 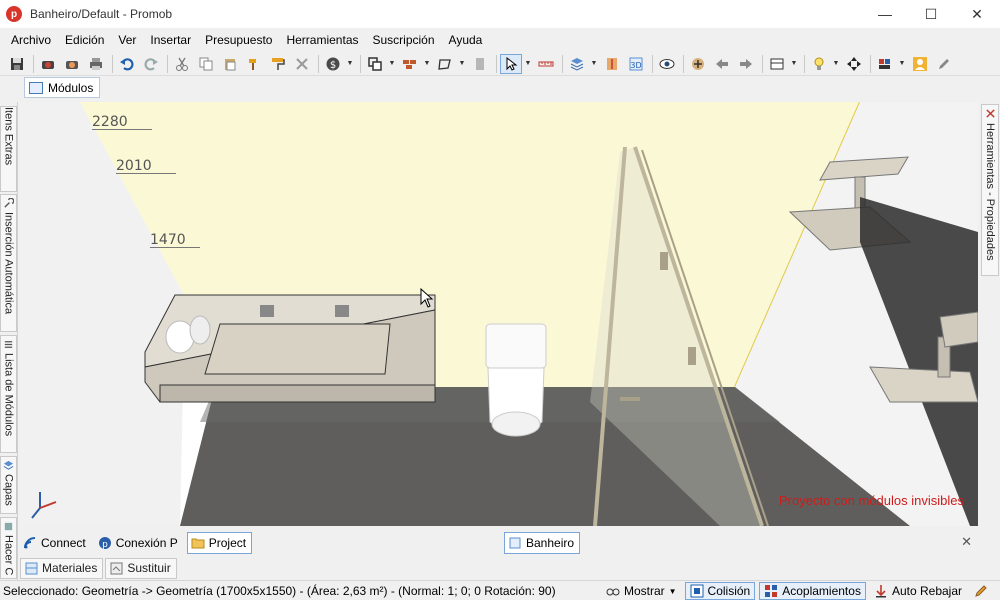 What do you see at coordinates (920, 64) in the screenshot?
I see `user-icon` at bounding box center [920, 64].